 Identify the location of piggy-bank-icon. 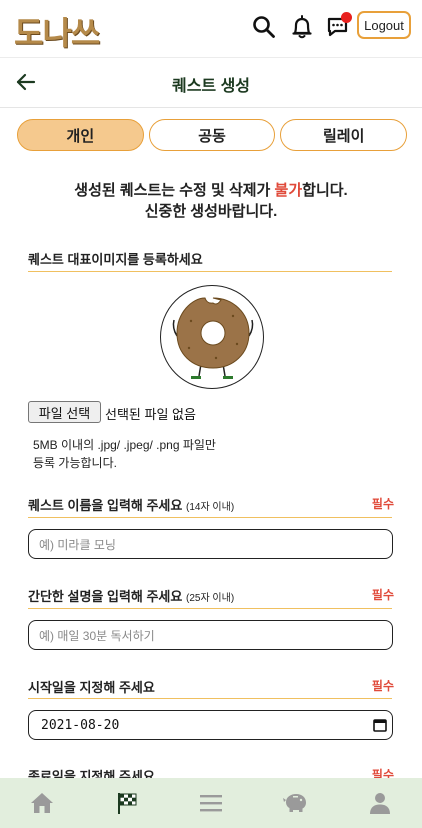
(295, 803).